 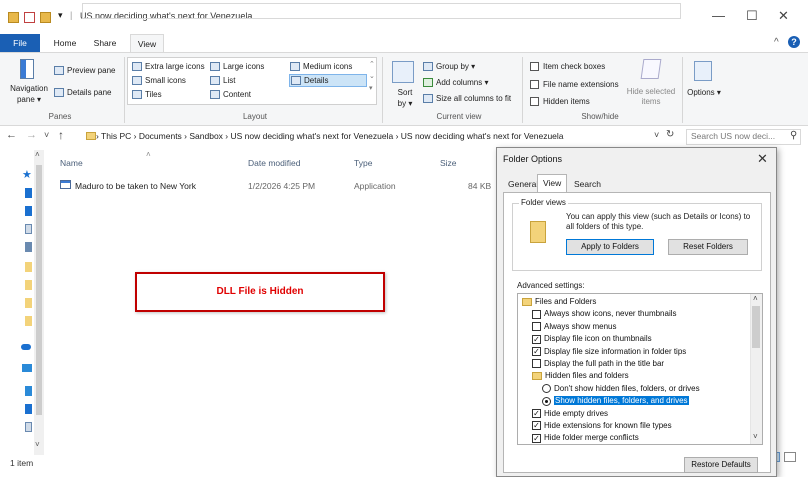 What do you see at coordinates (762, 159) in the screenshot?
I see `dialog-close-button: ✕` at bounding box center [762, 159].